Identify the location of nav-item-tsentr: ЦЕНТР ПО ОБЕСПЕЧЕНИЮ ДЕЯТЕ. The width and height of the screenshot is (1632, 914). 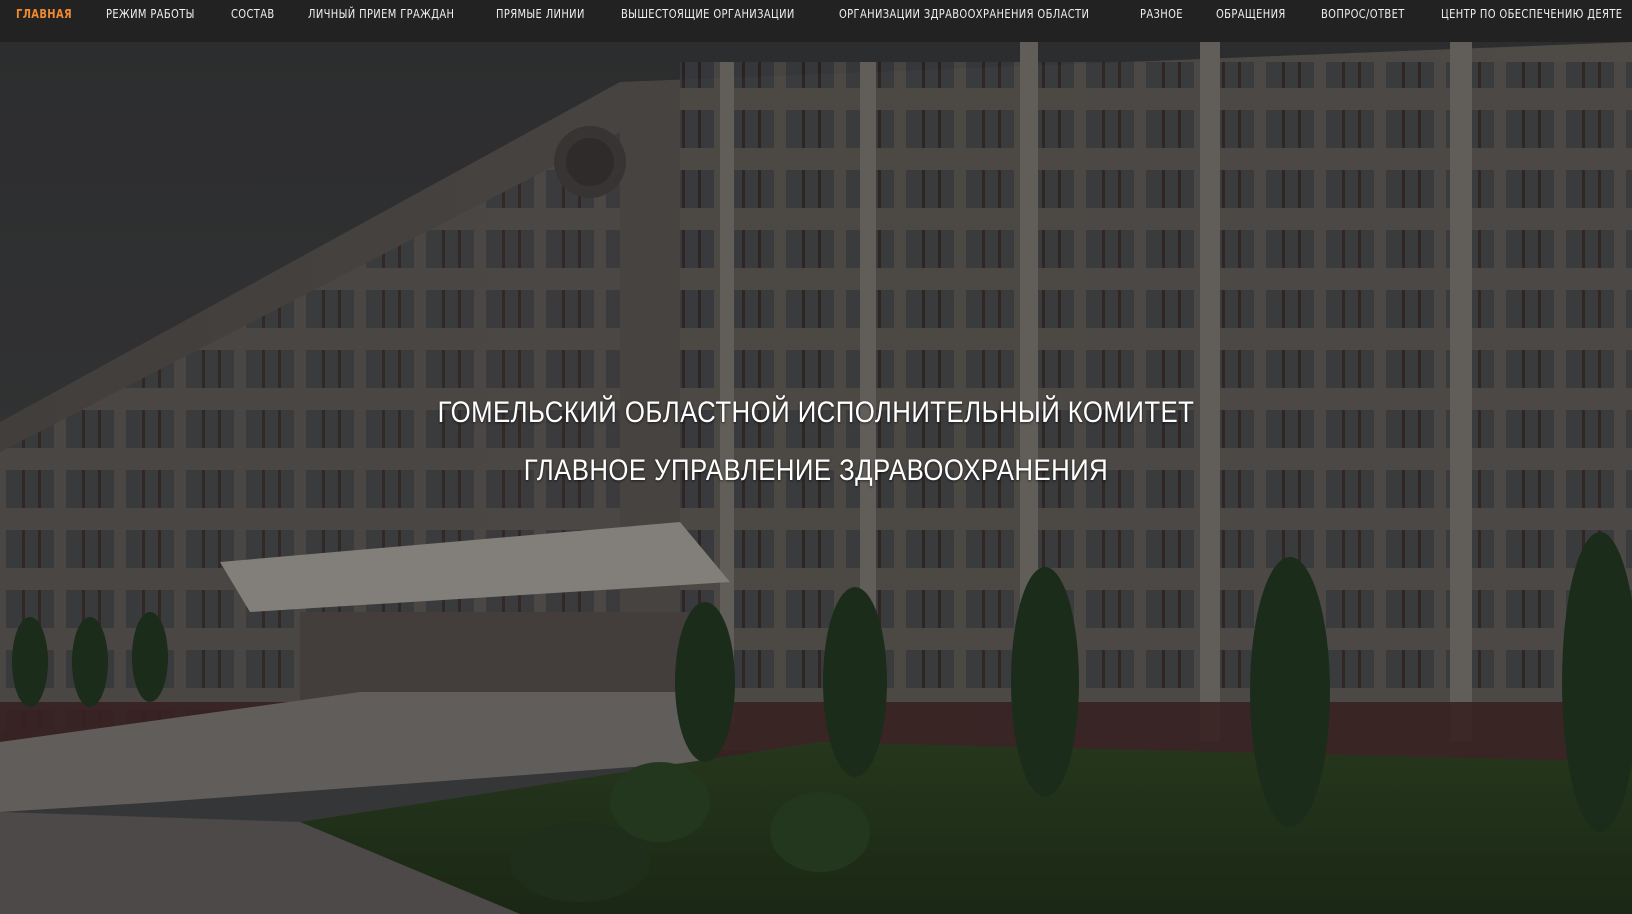
(1531, 14).